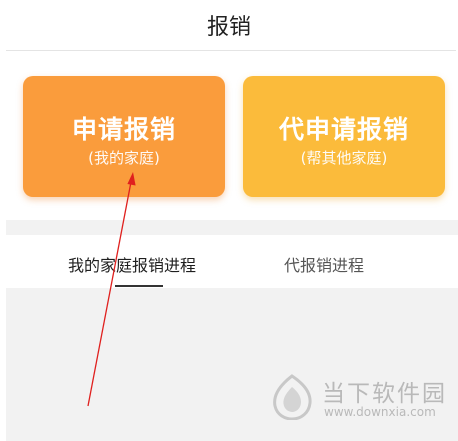  What do you see at coordinates (380, 412) in the screenshot?
I see `watermark-url: www.downxia.com` at bounding box center [380, 412].